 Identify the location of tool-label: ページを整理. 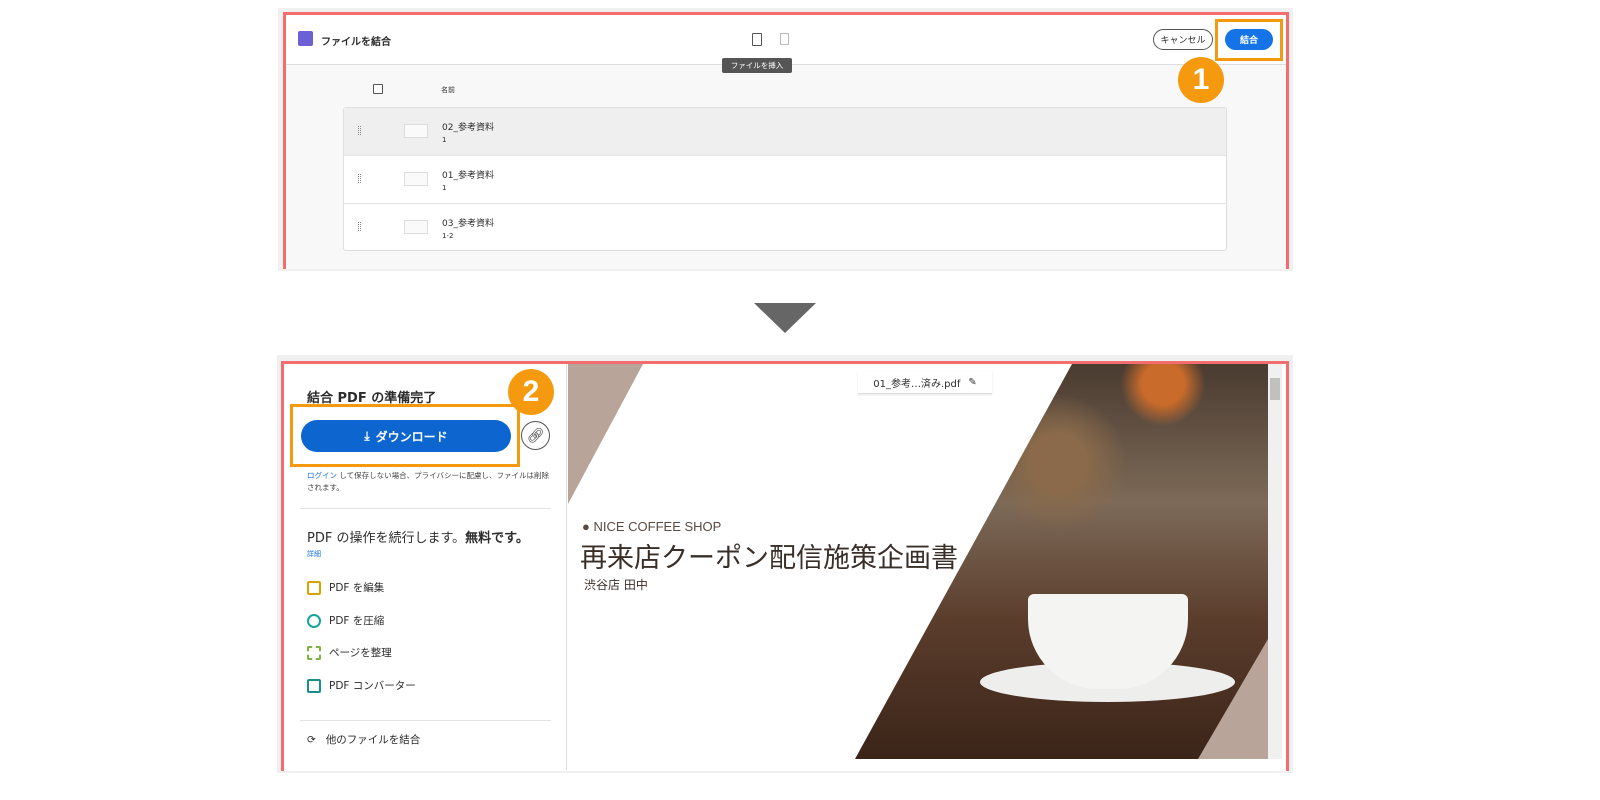
(360, 653).